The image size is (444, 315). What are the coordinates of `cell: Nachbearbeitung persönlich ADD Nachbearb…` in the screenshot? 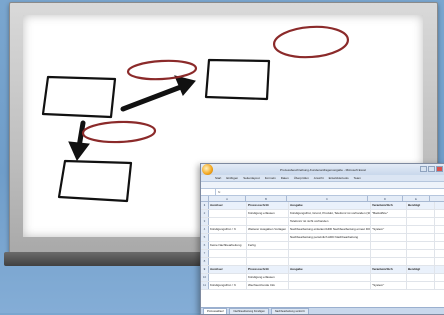 It's located at (330, 237).